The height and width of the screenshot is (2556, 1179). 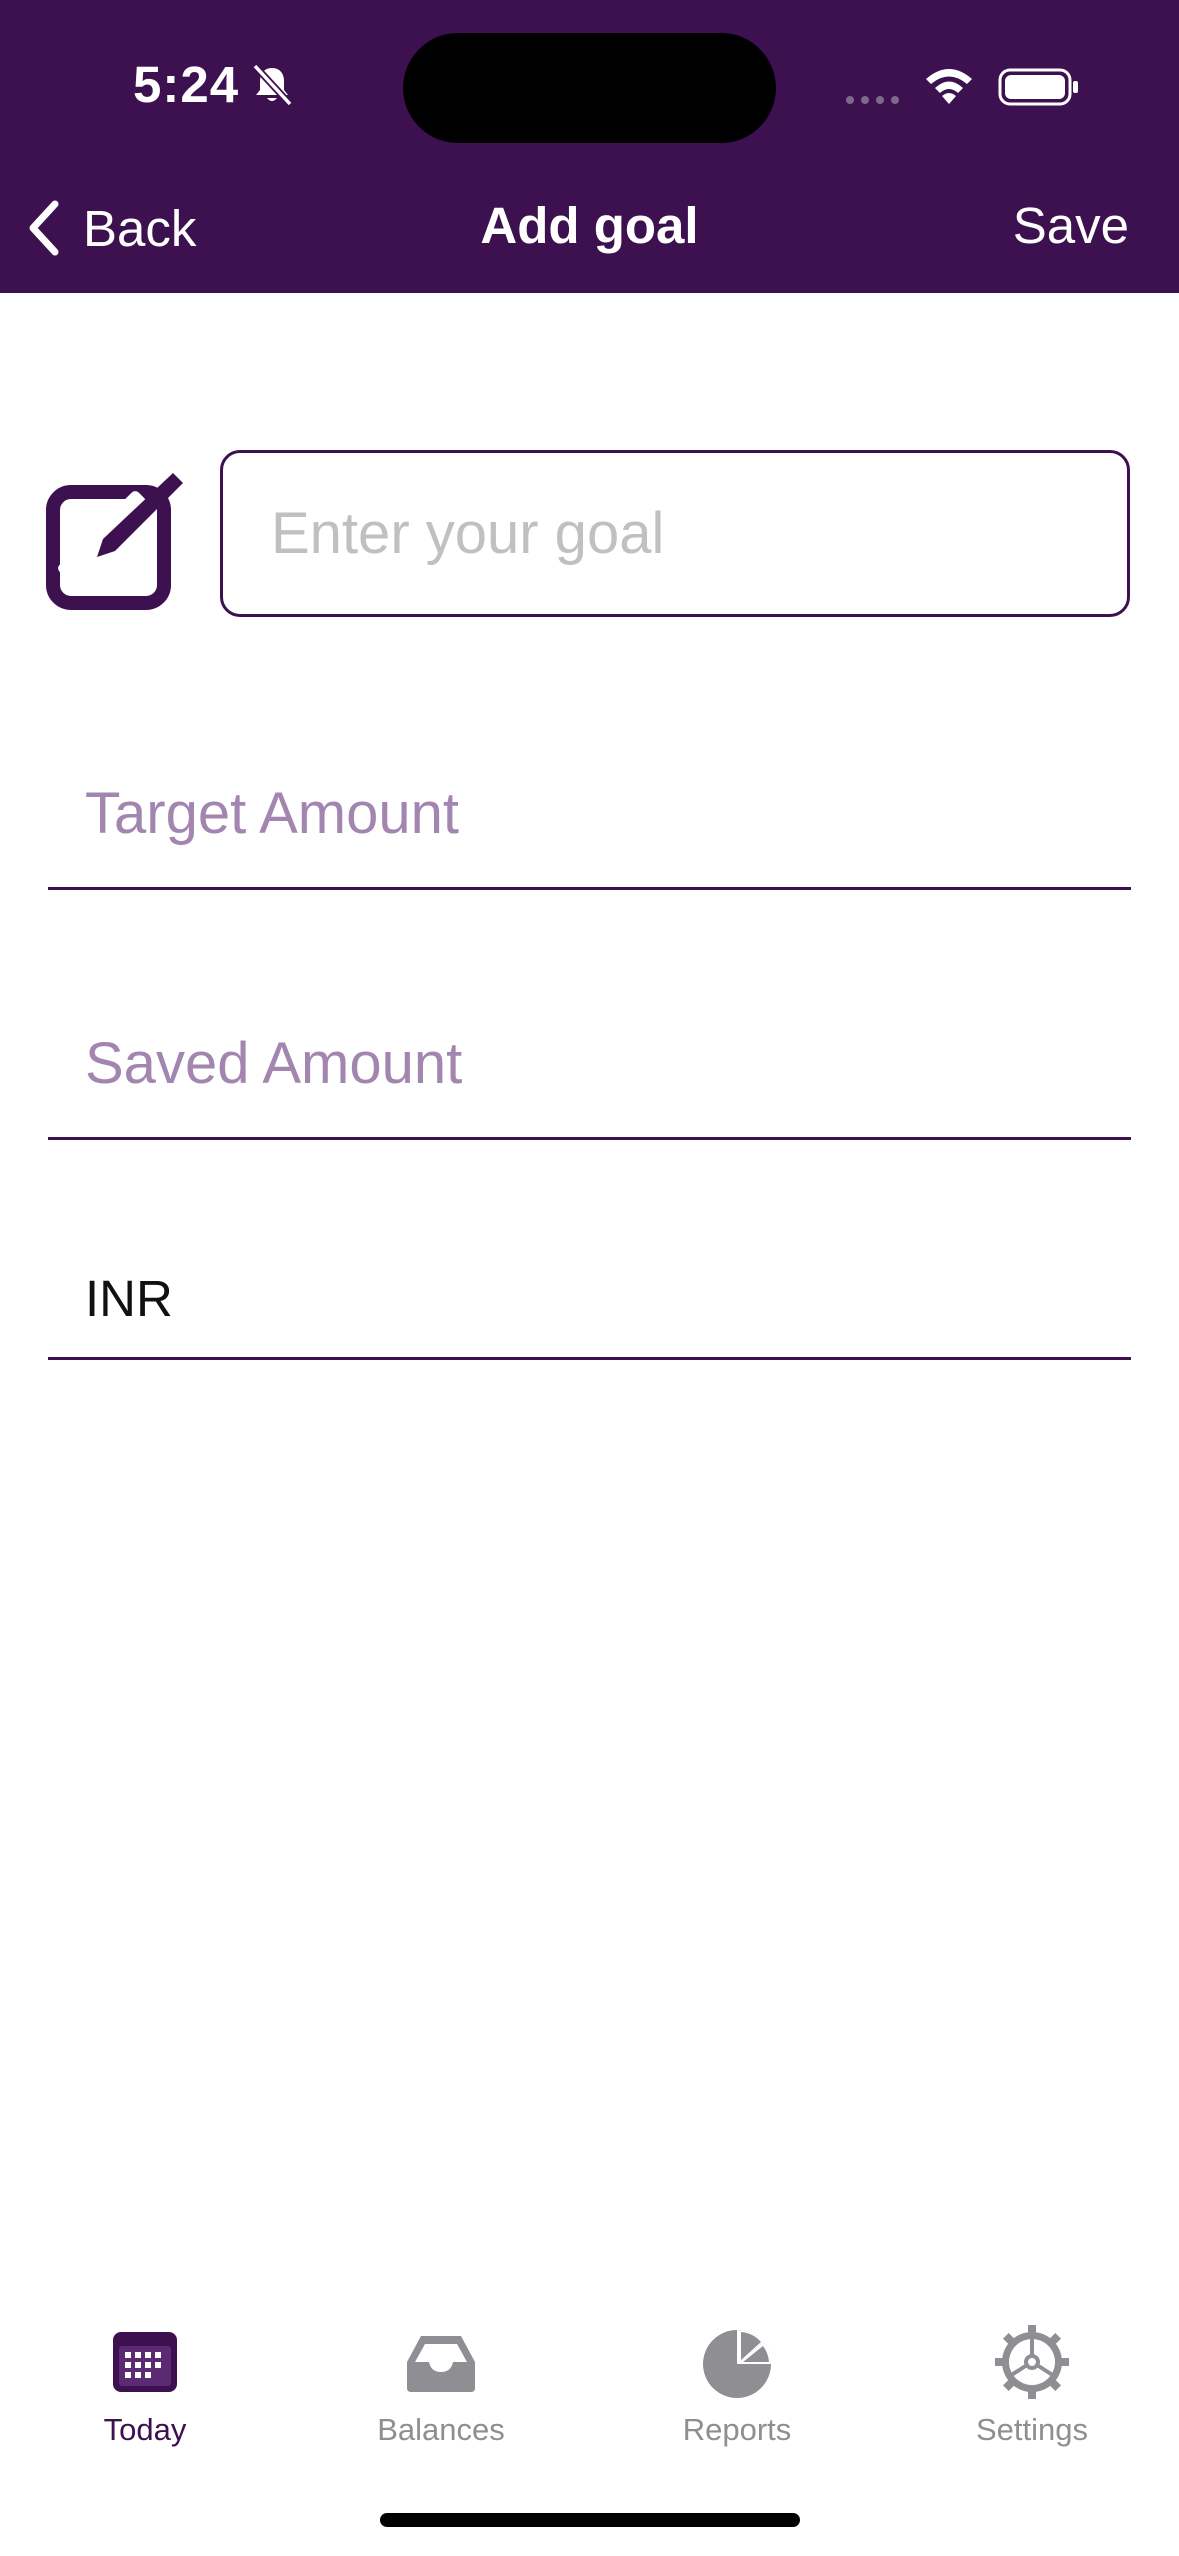 I want to click on tab-settings: Settings, so click(x=1032, y=2385).